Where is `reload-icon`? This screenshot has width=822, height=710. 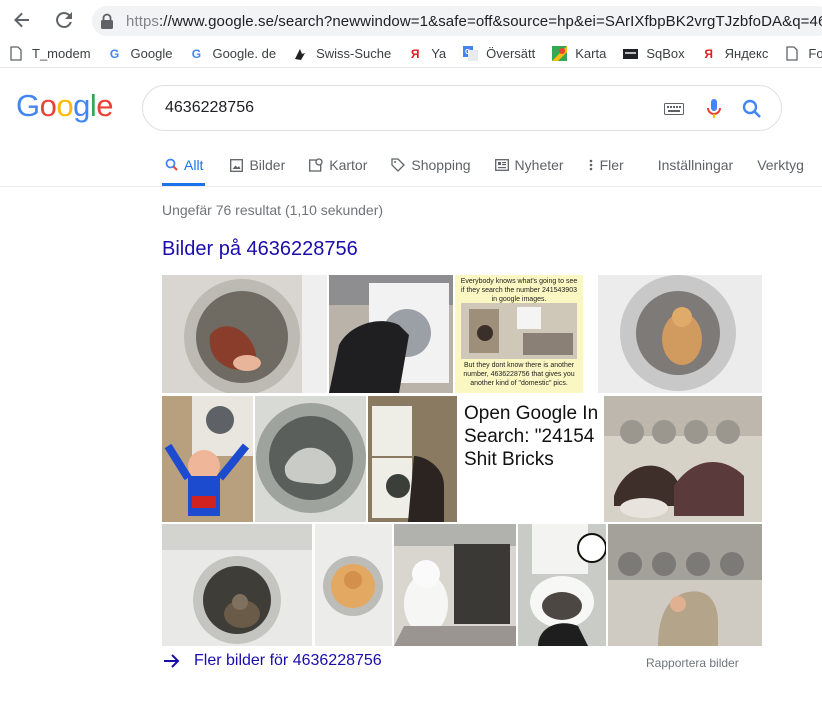
reload-icon is located at coordinates (64, 19).